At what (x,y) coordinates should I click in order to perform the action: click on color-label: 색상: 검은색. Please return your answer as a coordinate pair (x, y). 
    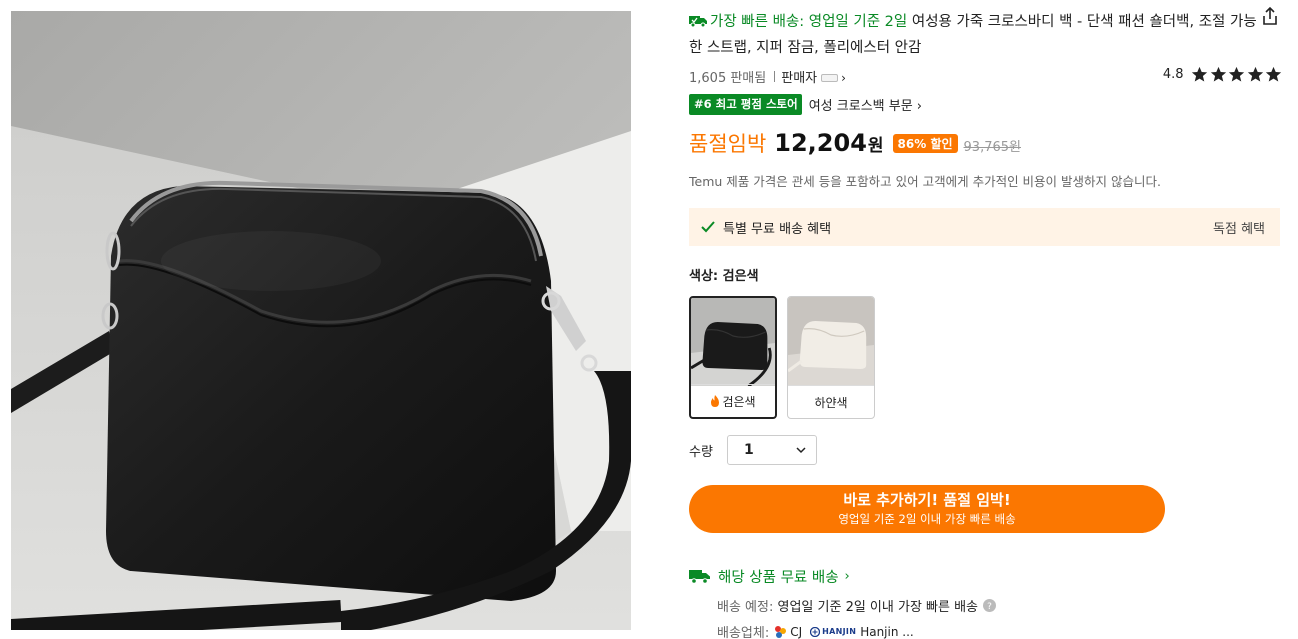
    Looking at the image, I should click on (724, 274).